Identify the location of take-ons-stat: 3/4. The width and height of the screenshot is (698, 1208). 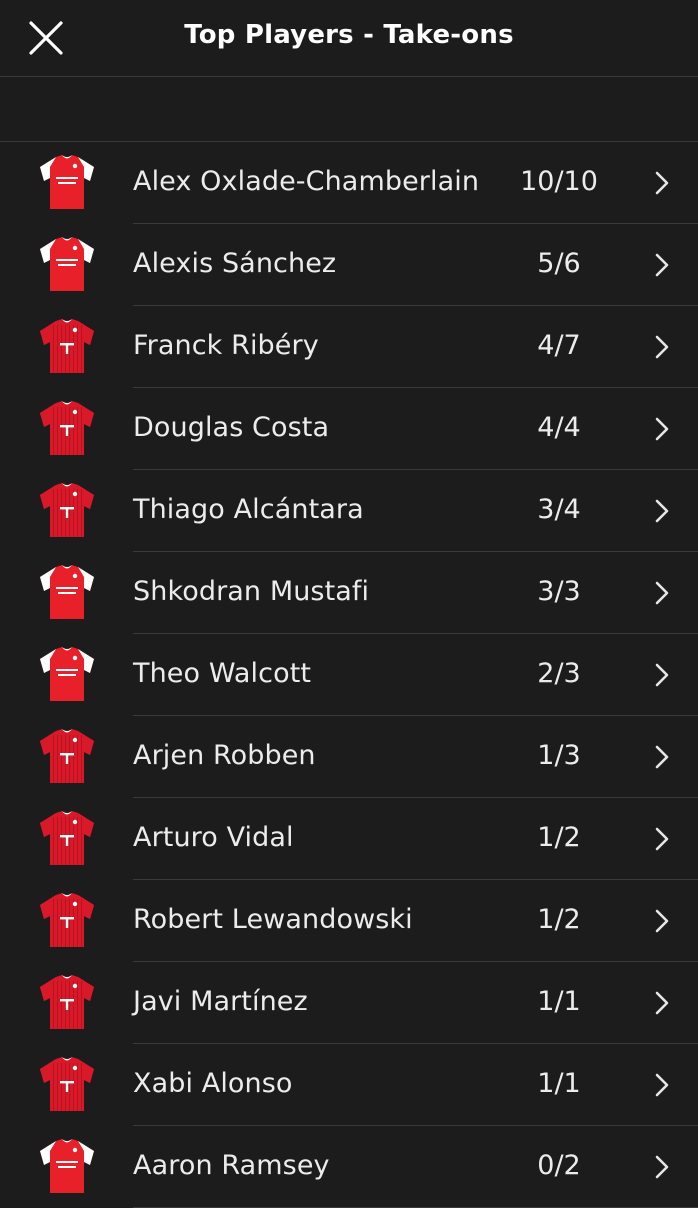
(559, 509).